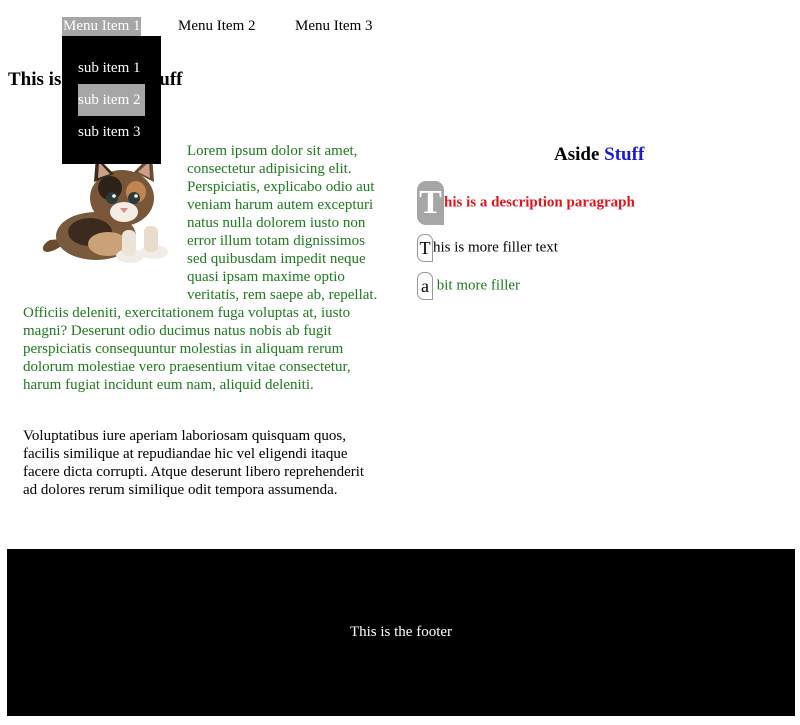 The image size is (800, 725). What do you see at coordinates (111, 132) in the screenshot?
I see `submenu-item-3: sub item 3` at bounding box center [111, 132].